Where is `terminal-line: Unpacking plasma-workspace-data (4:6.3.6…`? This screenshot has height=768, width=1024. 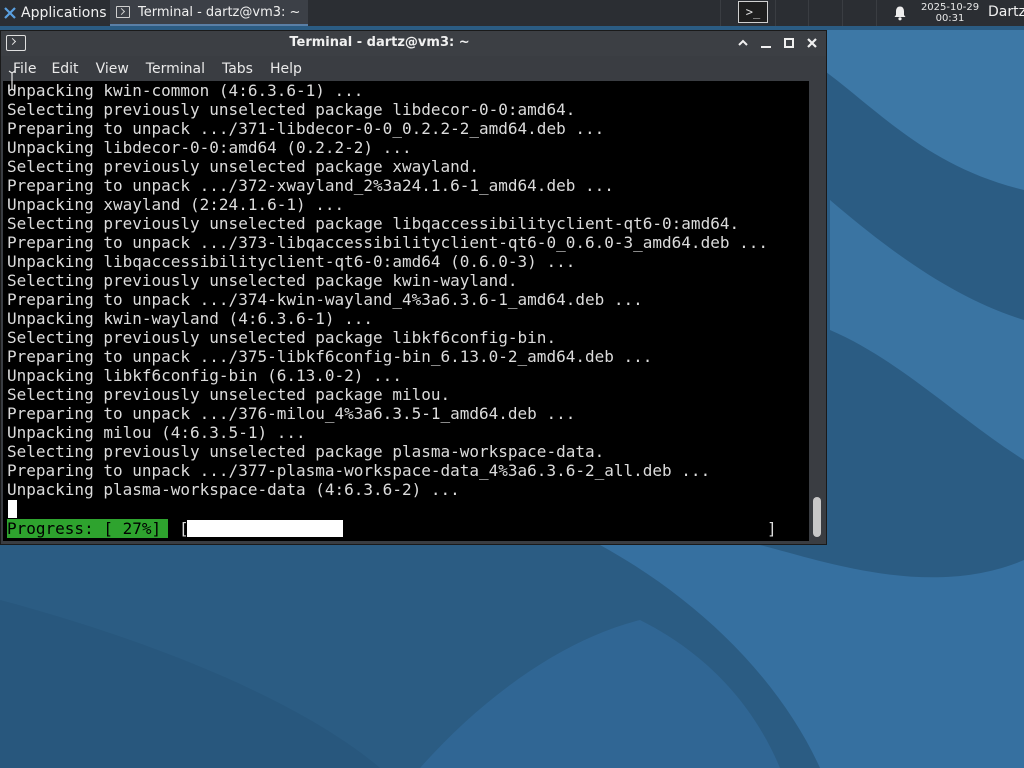
terminal-line: Unpacking plasma-workspace-data (4:6.3.6… is located at coordinates (233, 489).